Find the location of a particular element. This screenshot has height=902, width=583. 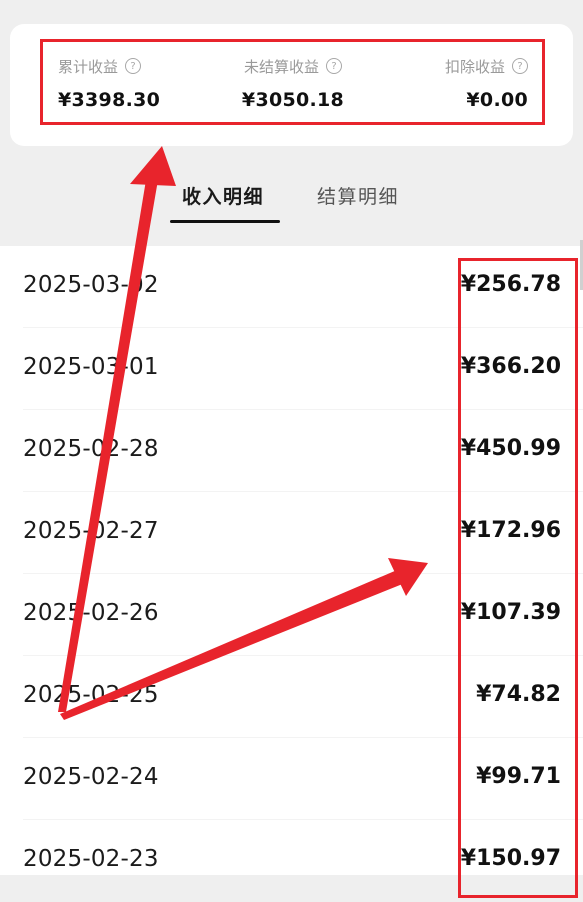

list-item: 2025-03-02 ¥256.78 is located at coordinates (291, 287).